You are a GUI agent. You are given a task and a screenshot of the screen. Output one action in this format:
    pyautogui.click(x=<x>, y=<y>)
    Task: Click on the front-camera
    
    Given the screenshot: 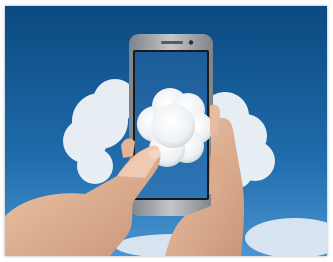 What is the action you would take?
    pyautogui.click(x=191, y=42)
    